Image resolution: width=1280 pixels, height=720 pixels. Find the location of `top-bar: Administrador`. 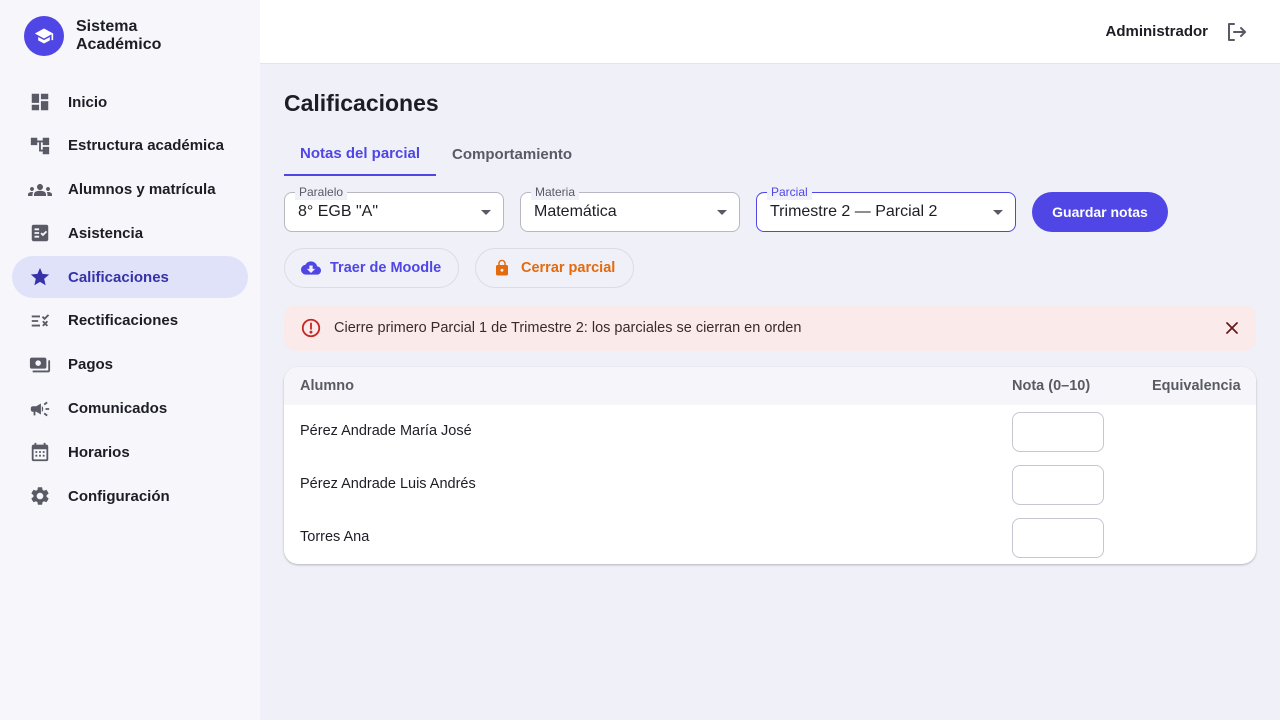

top-bar: Administrador is located at coordinates (770, 32).